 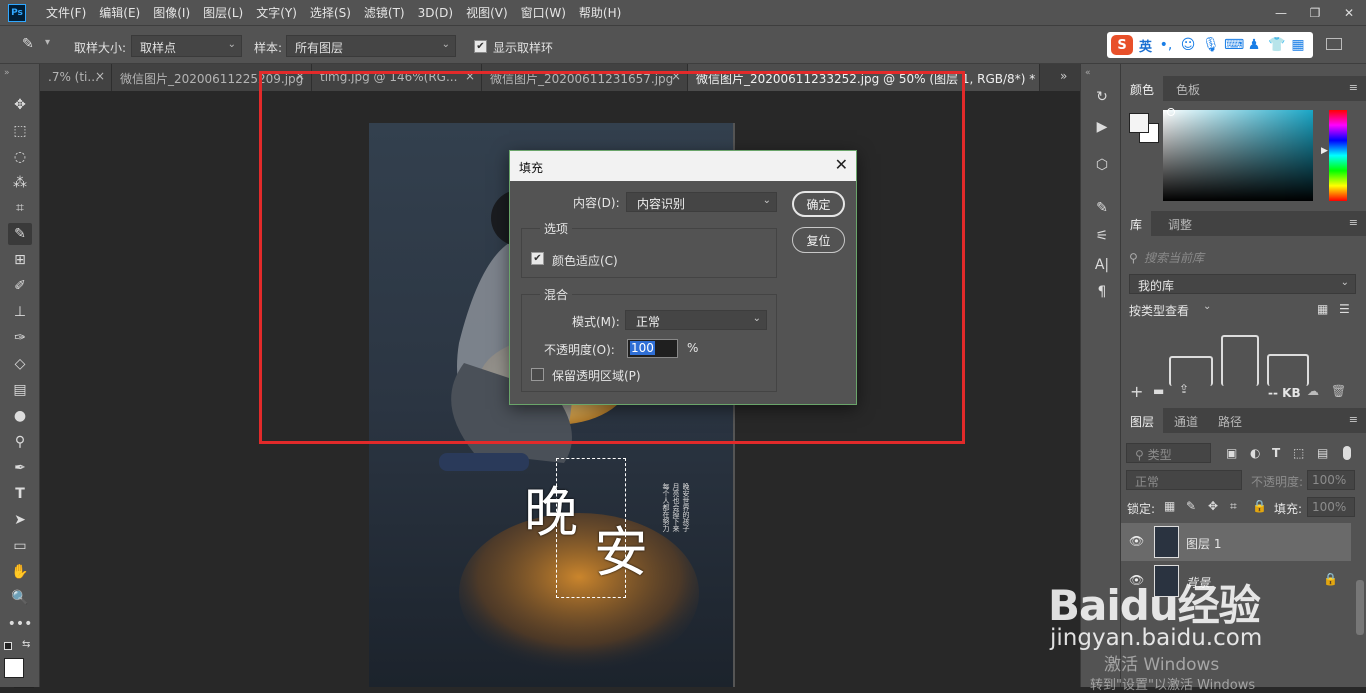 What do you see at coordinates (1338, 155) in the screenshot?
I see `hue-slider` at bounding box center [1338, 155].